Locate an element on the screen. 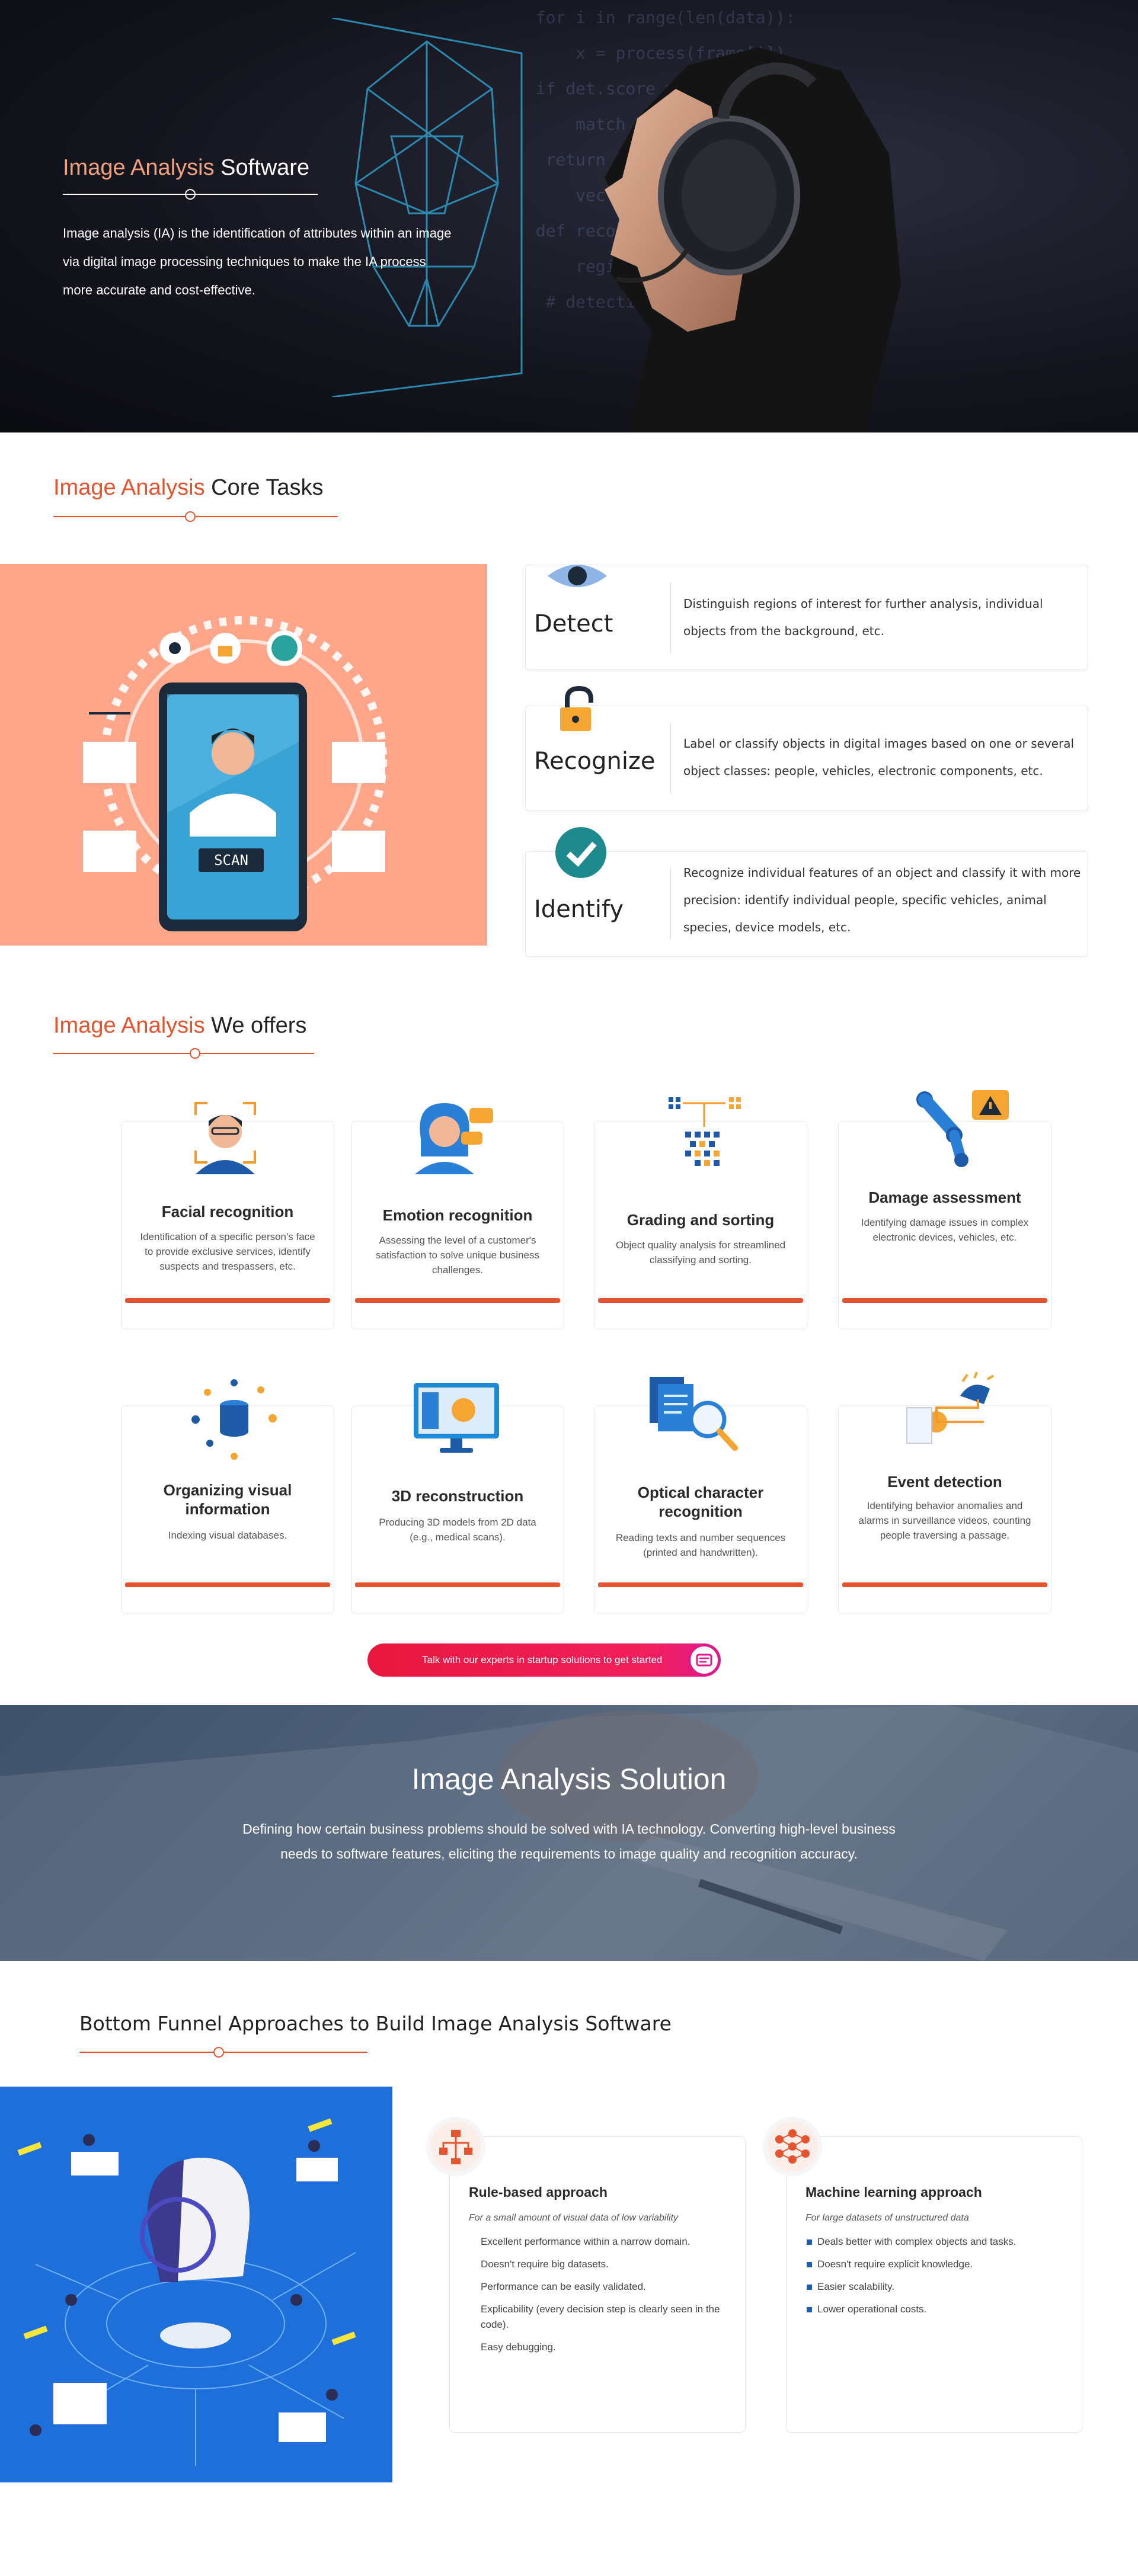 The height and width of the screenshot is (2576, 1138). document-magnifier-icon is located at coordinates (694, 1414).